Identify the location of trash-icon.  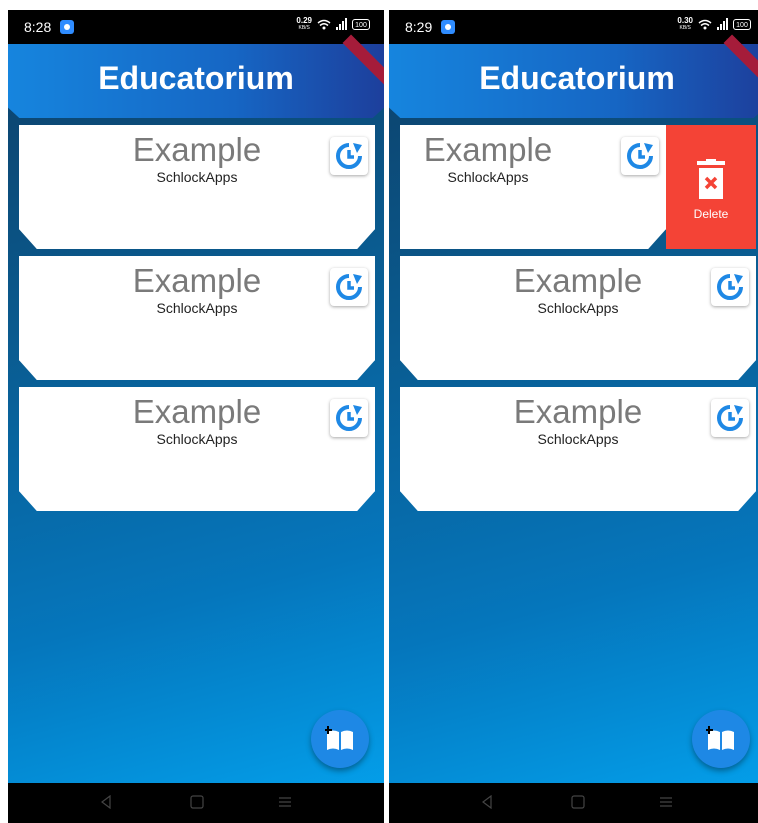
(711, 179).